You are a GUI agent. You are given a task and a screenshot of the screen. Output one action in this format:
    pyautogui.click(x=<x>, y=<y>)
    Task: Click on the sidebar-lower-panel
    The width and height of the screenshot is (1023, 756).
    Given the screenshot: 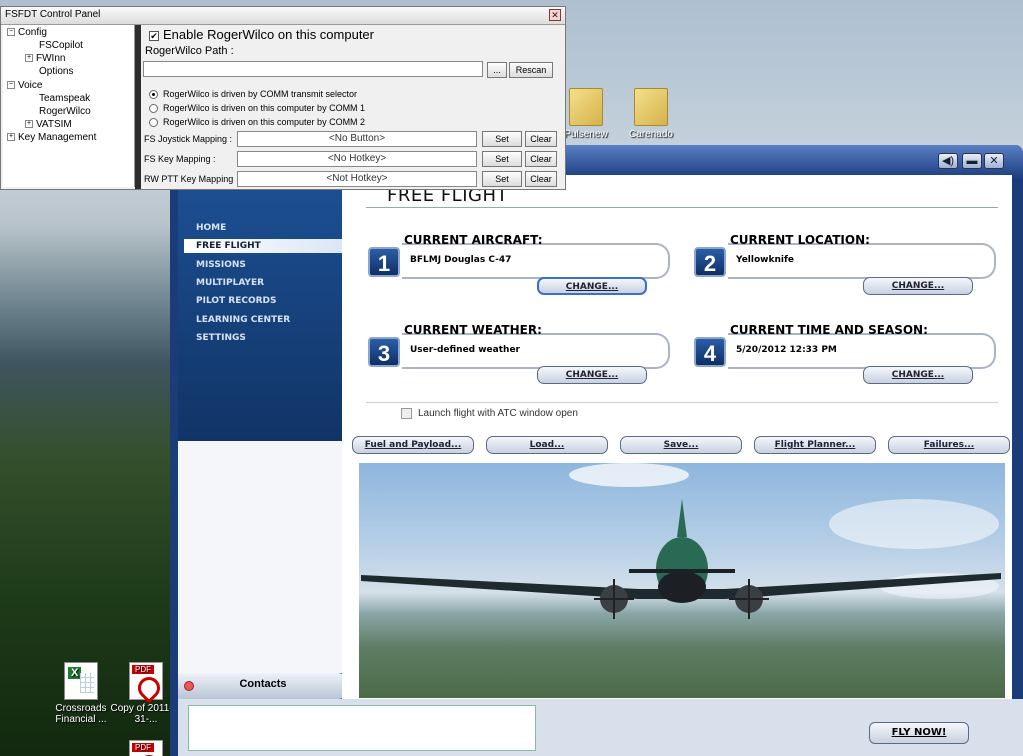 What is the action you would take?
    pyautogui.click(x=260, y=557)
    